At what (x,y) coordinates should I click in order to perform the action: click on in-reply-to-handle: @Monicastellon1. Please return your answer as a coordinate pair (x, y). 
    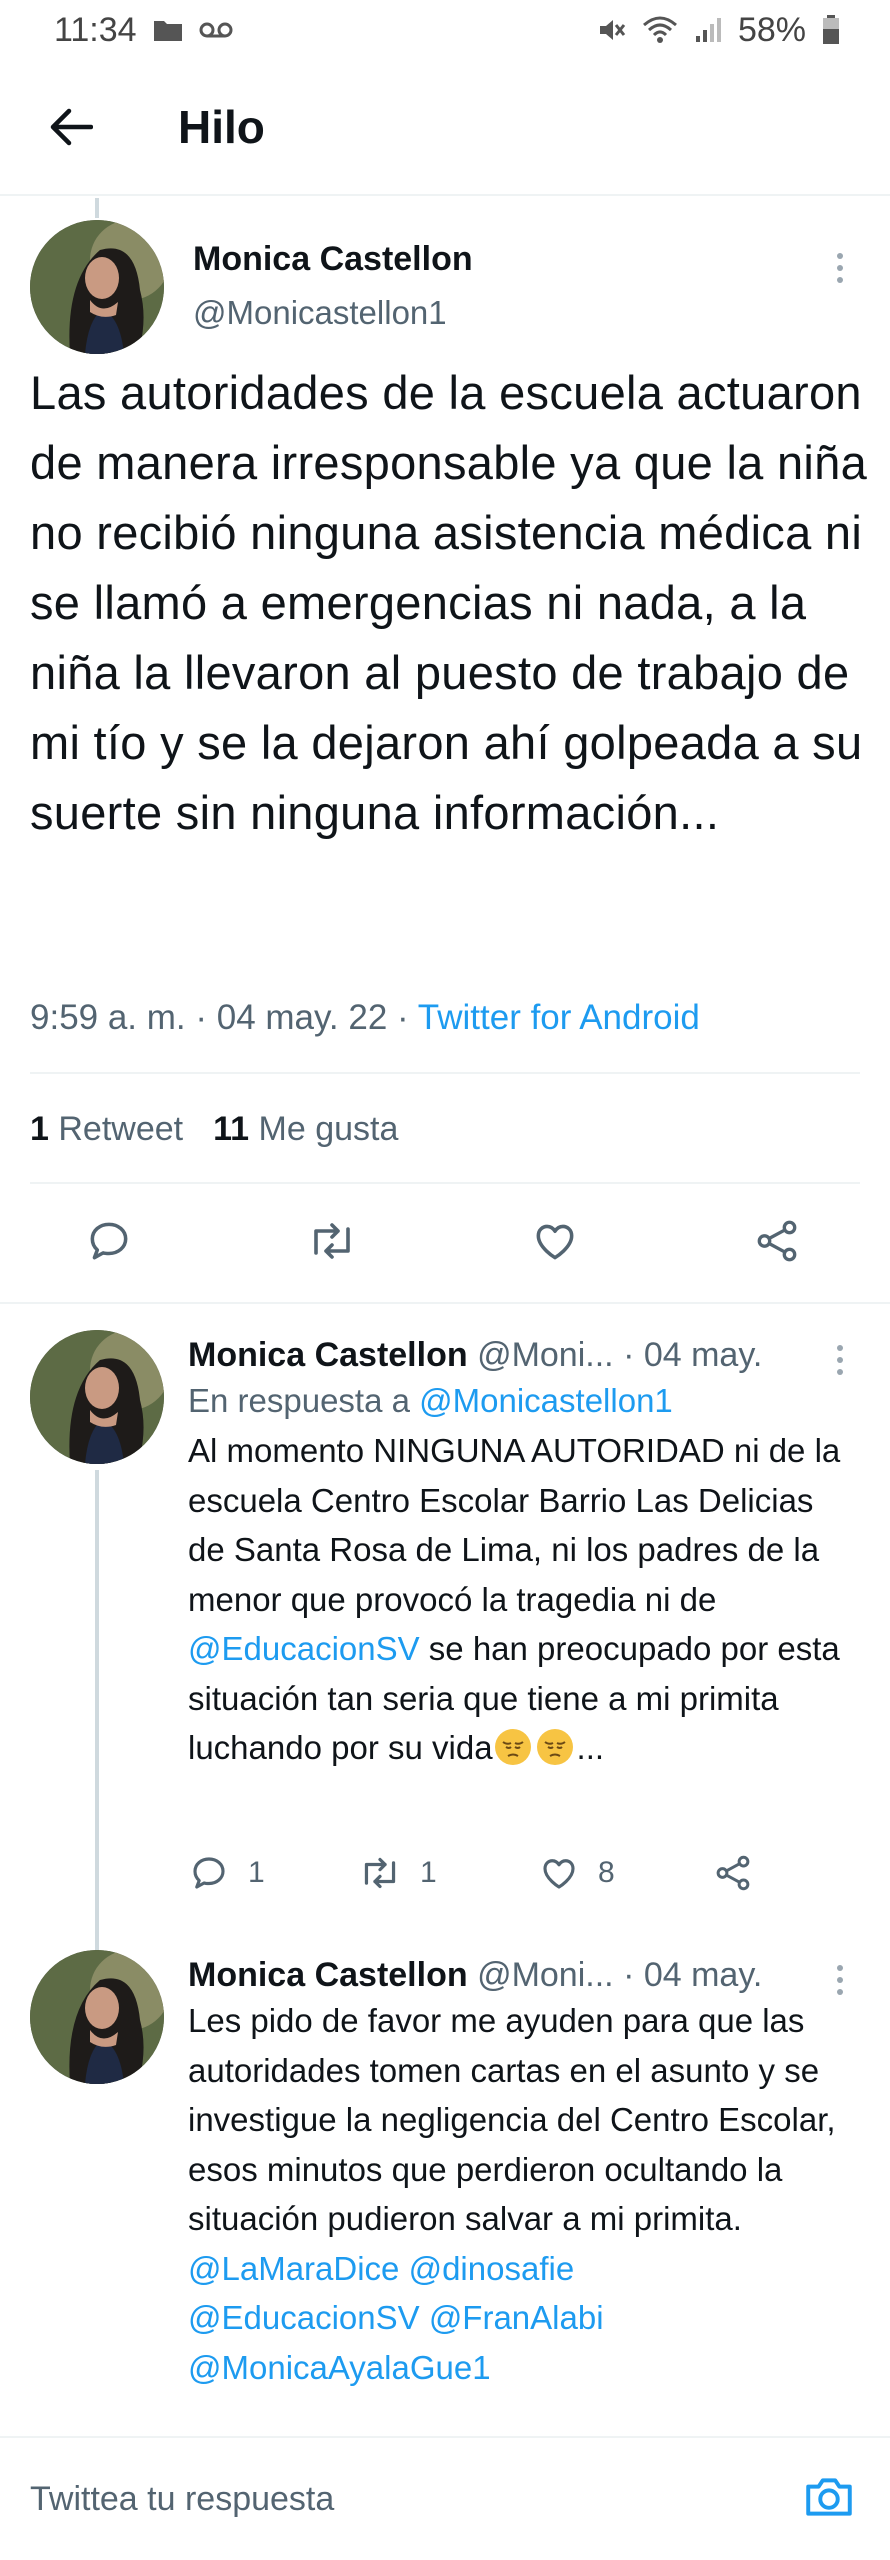
    Looking at the image, I should click on (546, 1400).